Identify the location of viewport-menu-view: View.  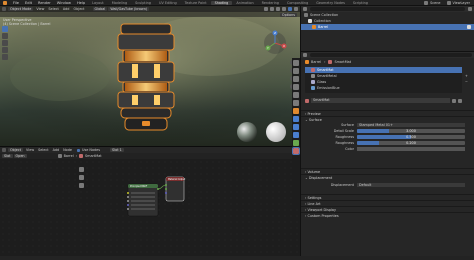
(40, 9).